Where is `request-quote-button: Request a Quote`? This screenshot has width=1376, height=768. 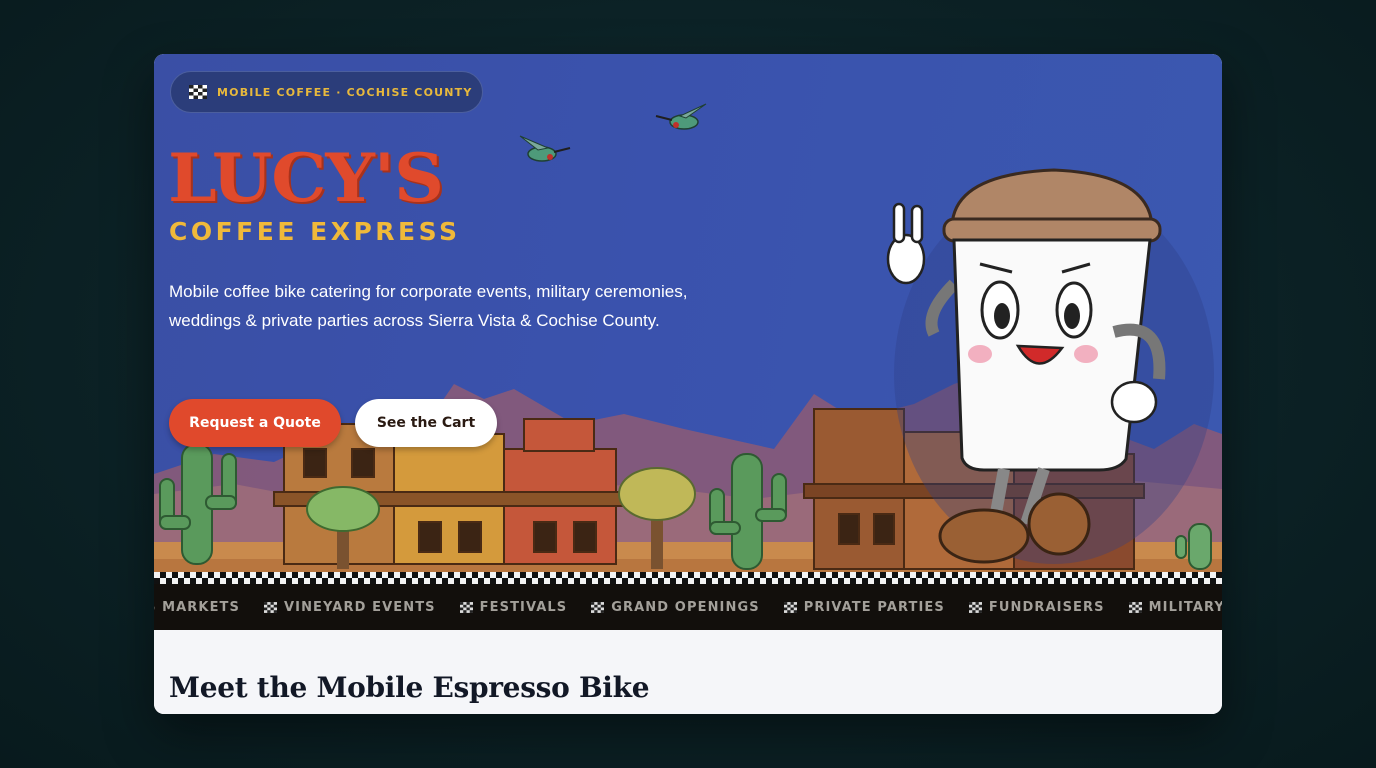
request-quote-button: Request a Quote is located at coordinates (255, 423).